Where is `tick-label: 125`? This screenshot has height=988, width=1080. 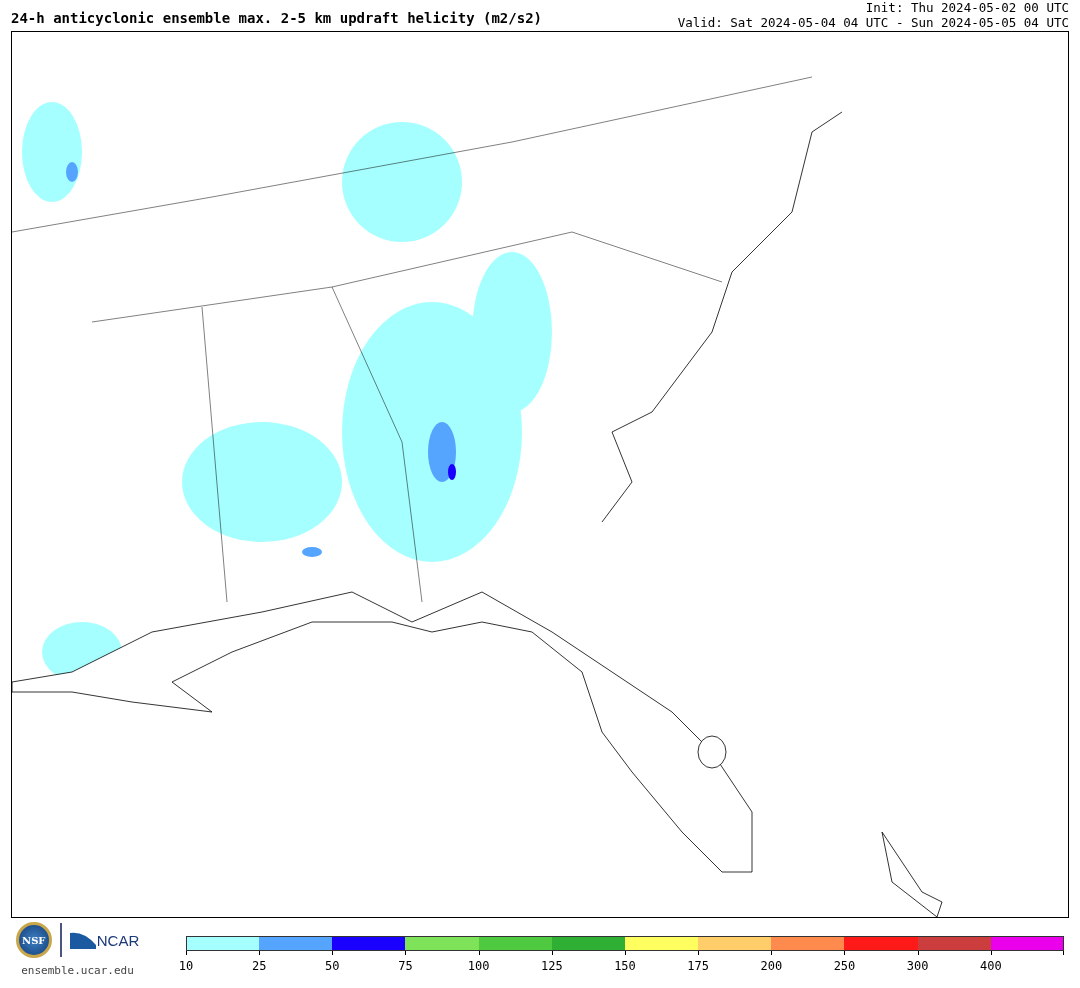
tick-label: 125 is located at coordinates (552, 966).